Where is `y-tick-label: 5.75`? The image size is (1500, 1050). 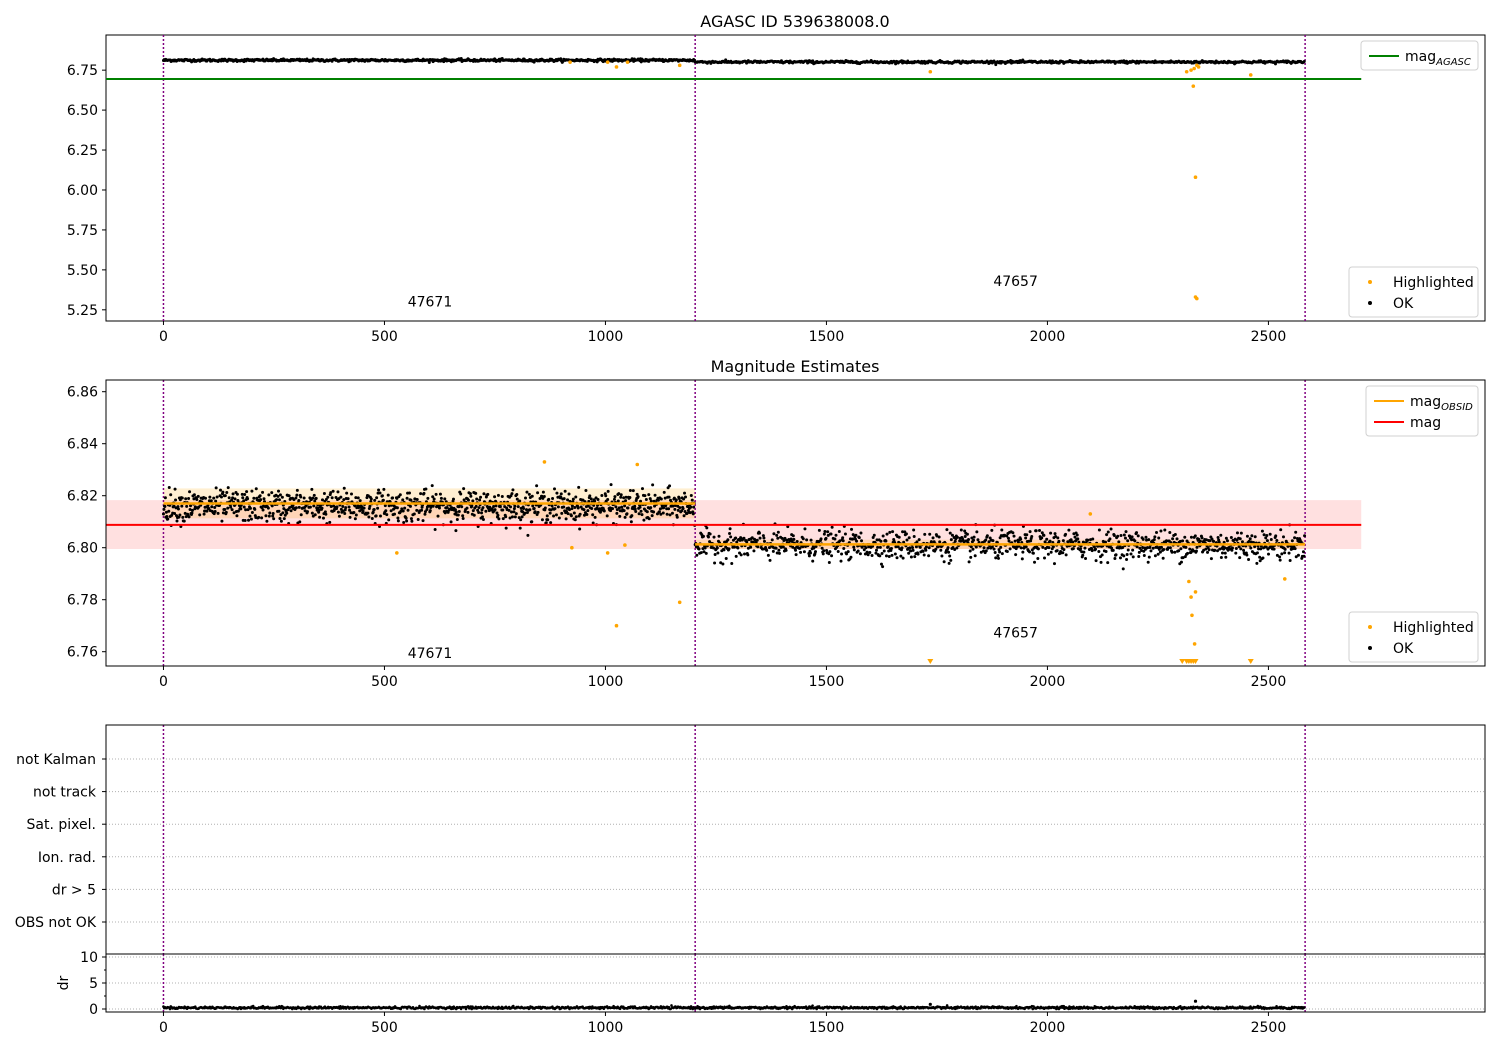
y-tick-label: 5.75 is located at coordinates (82, 231).